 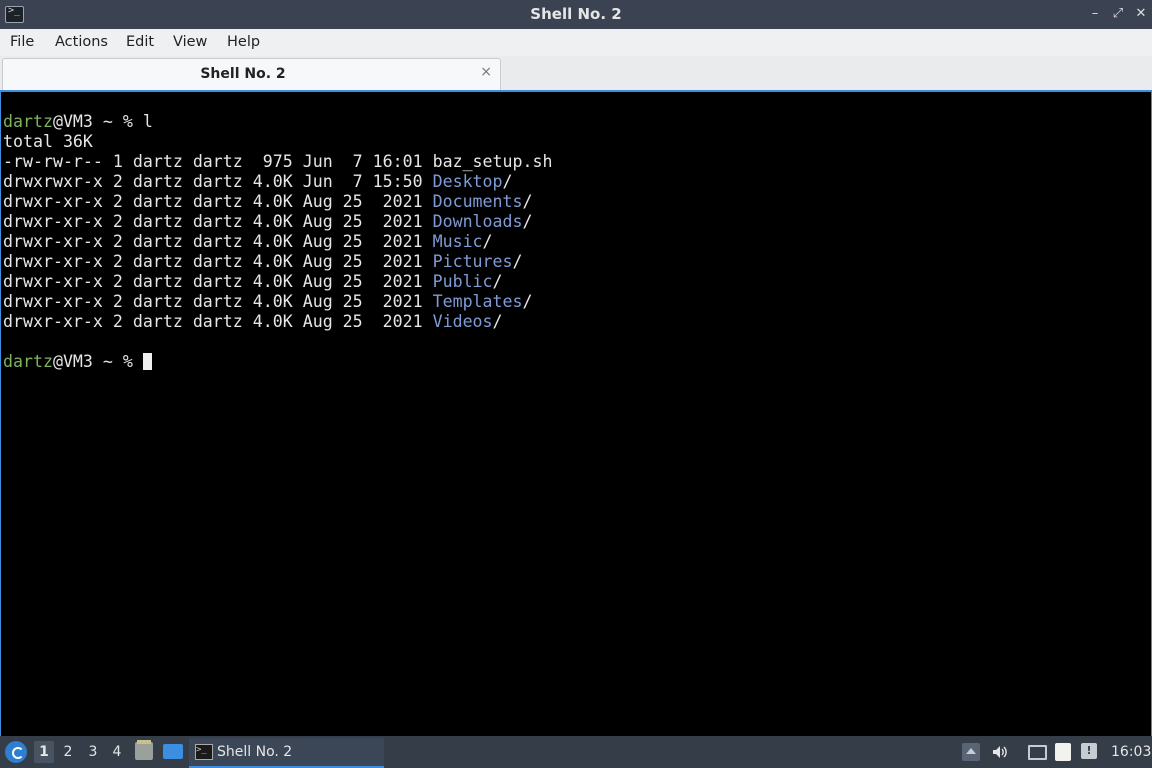 What do you see at coordinates (472, 261) in the screenshot?
I see `directory-name: Pictures` at bounding box center [472, 261].